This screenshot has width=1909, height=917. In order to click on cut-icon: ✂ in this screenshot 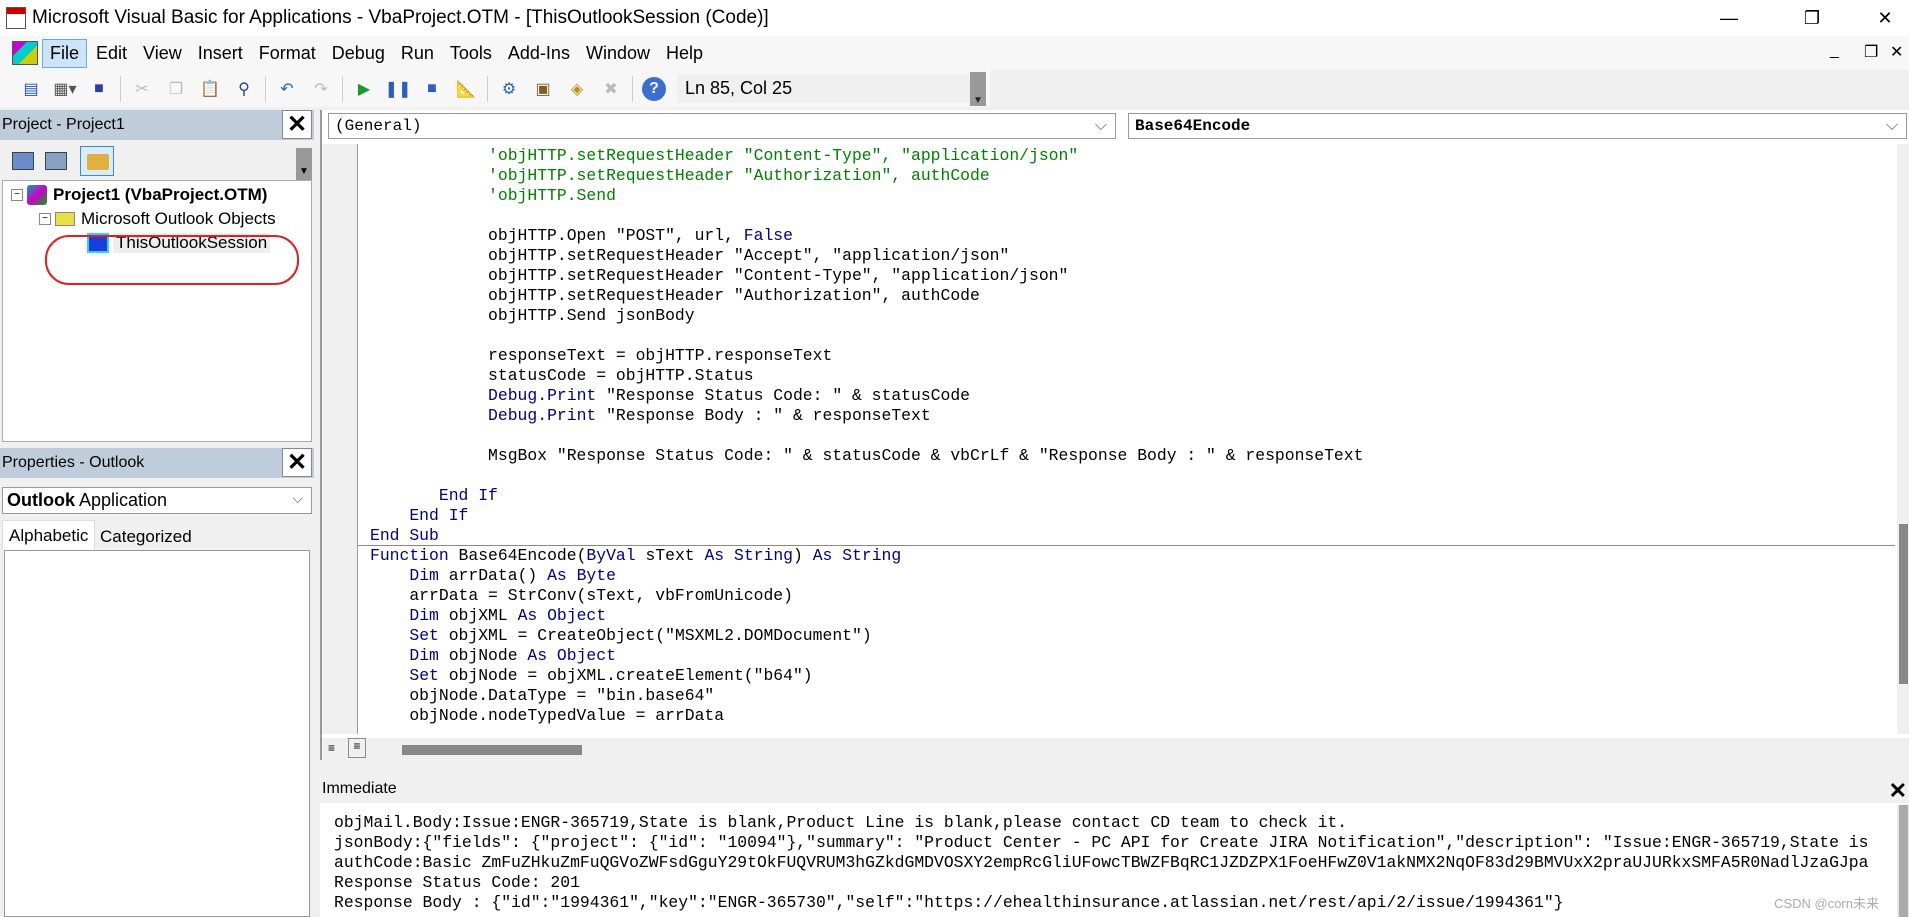, I will do `click(142, 89)`.